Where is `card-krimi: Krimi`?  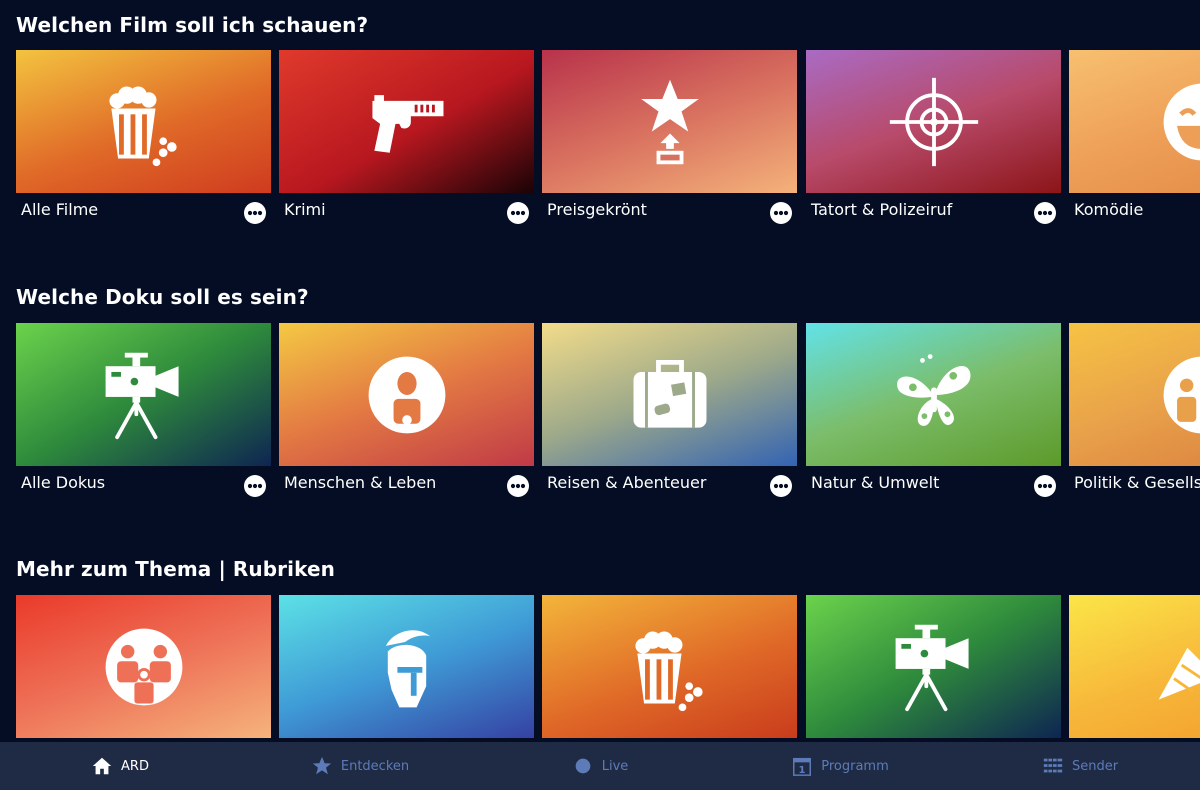
card-krimi: Krimi is located at coordinates (406, 137).